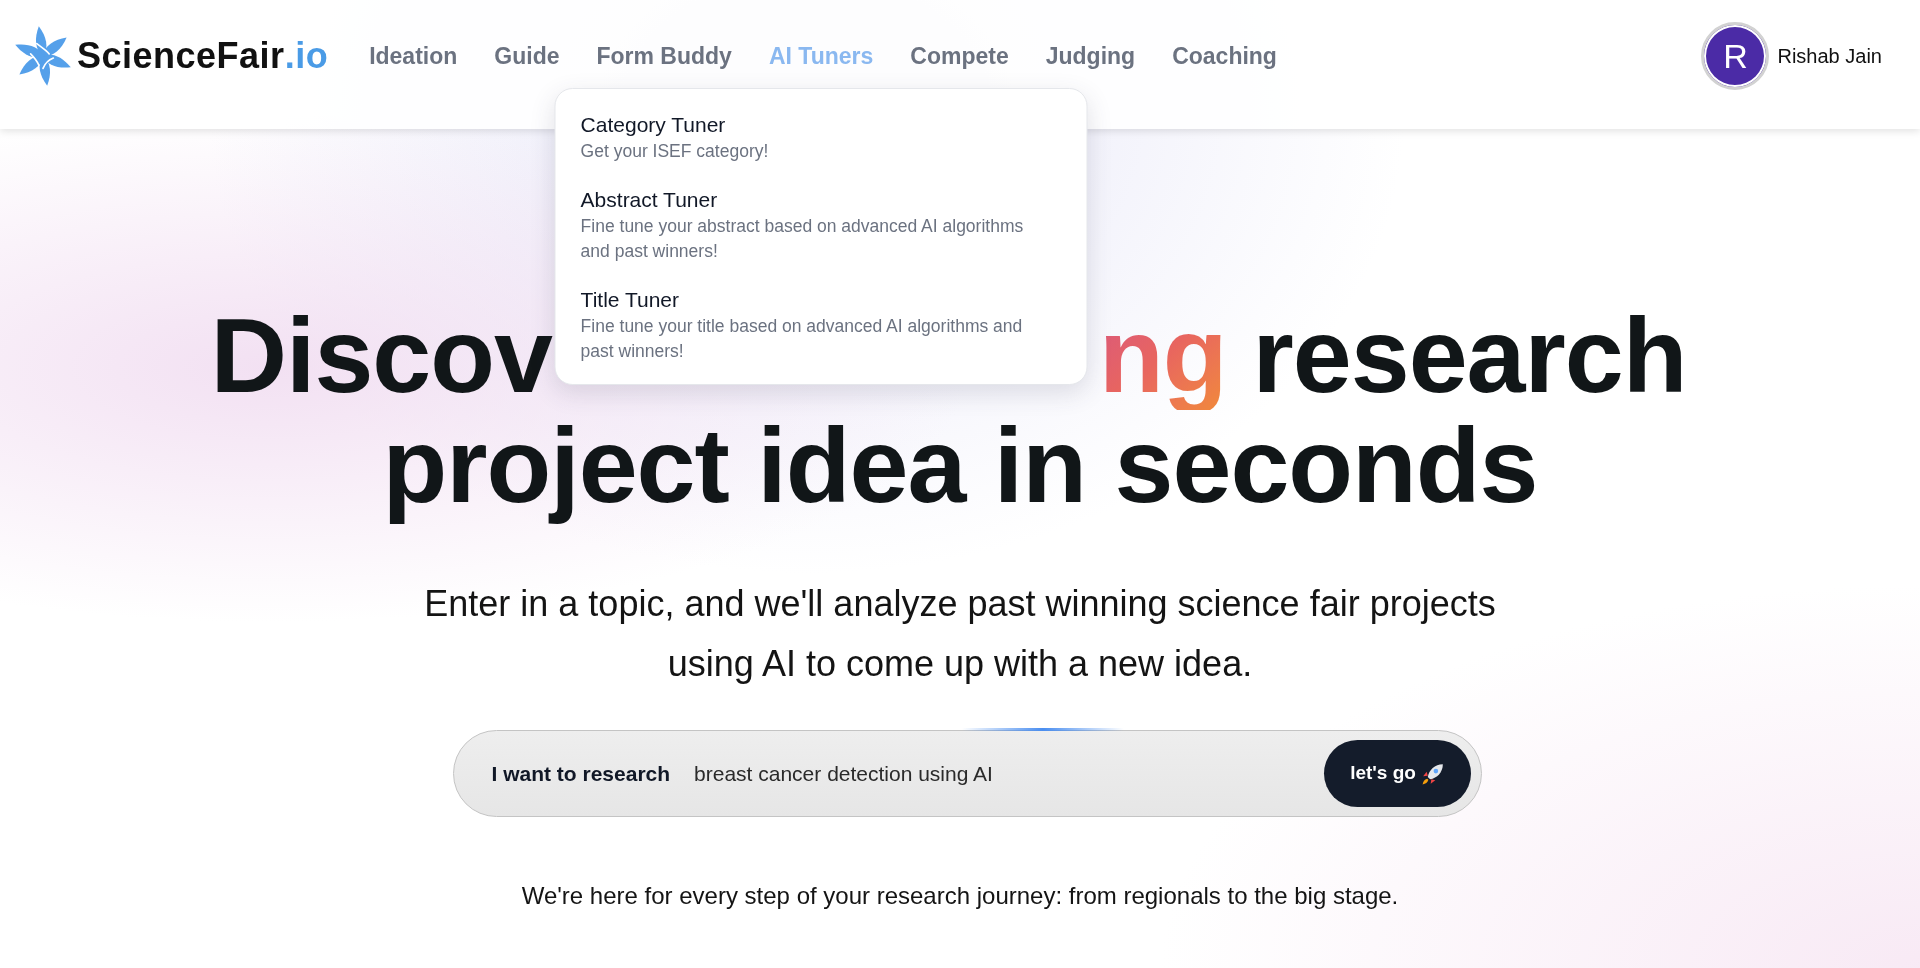 This screenshot has width=1920, height=968. Describe the element at coordinates (1829, 56) in the screenshot. I see `user-name: Rishab Jain` at that location.